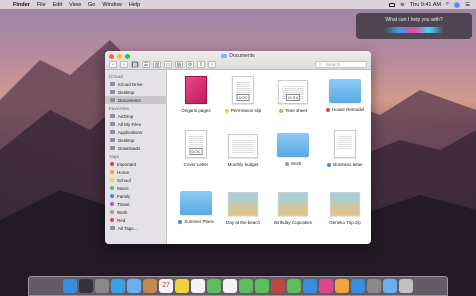 The height and width of the screenshot is (296, 476). Describe the element at coordinates (135, 116) in the screenshot. I see `sidebar-item: AirDrop` at that location.